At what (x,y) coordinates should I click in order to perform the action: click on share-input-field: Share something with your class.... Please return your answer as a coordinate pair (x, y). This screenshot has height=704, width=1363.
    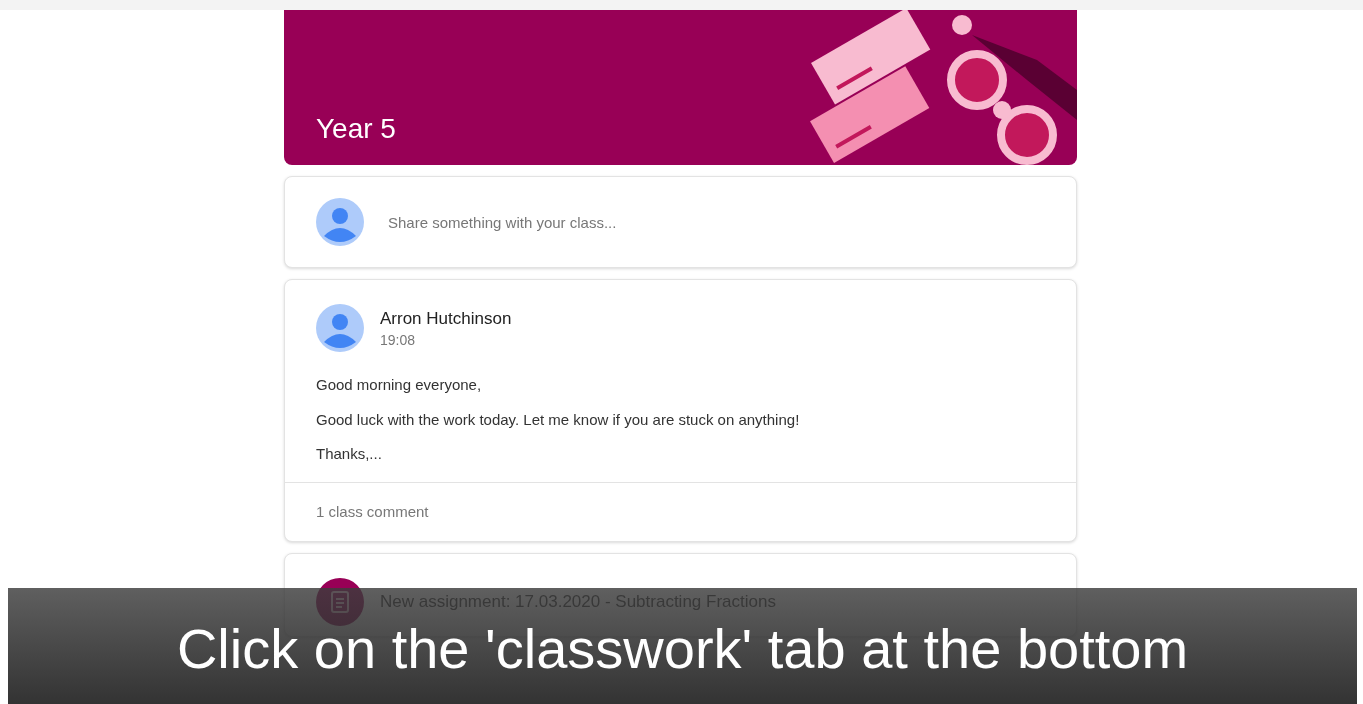
    Looking at the image, I should click on (715, 222).